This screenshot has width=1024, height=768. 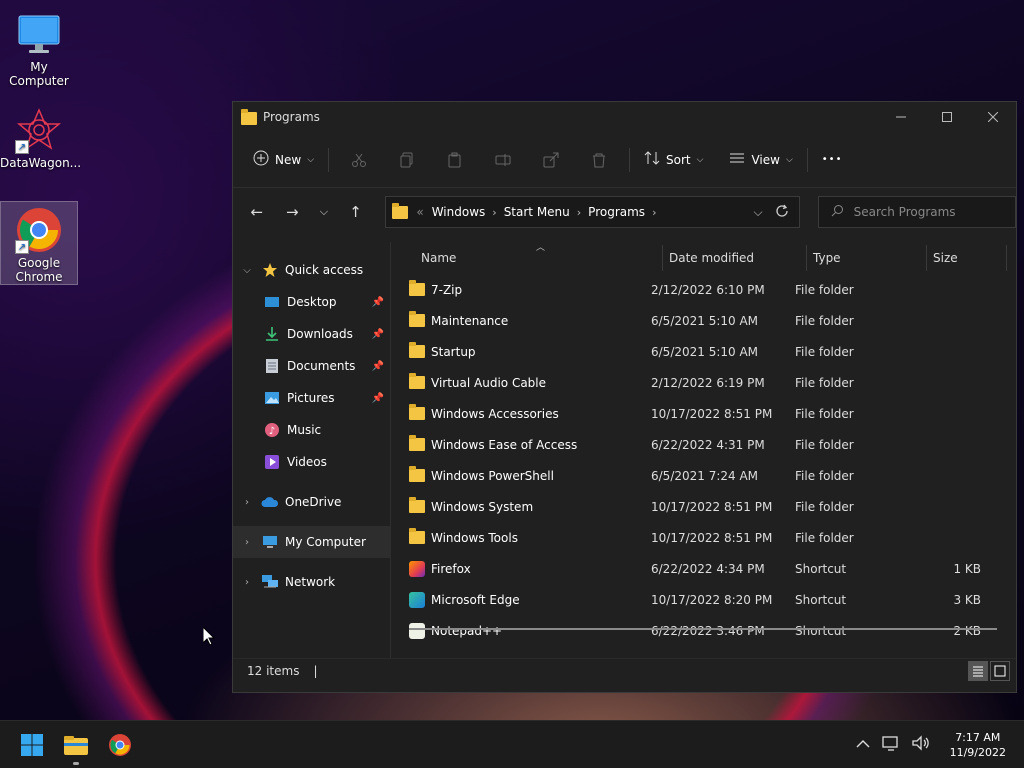 I want to click on table-row: 7-Zip 2/12/2022 6:10 PM File folder, so click(x=703, y=289).